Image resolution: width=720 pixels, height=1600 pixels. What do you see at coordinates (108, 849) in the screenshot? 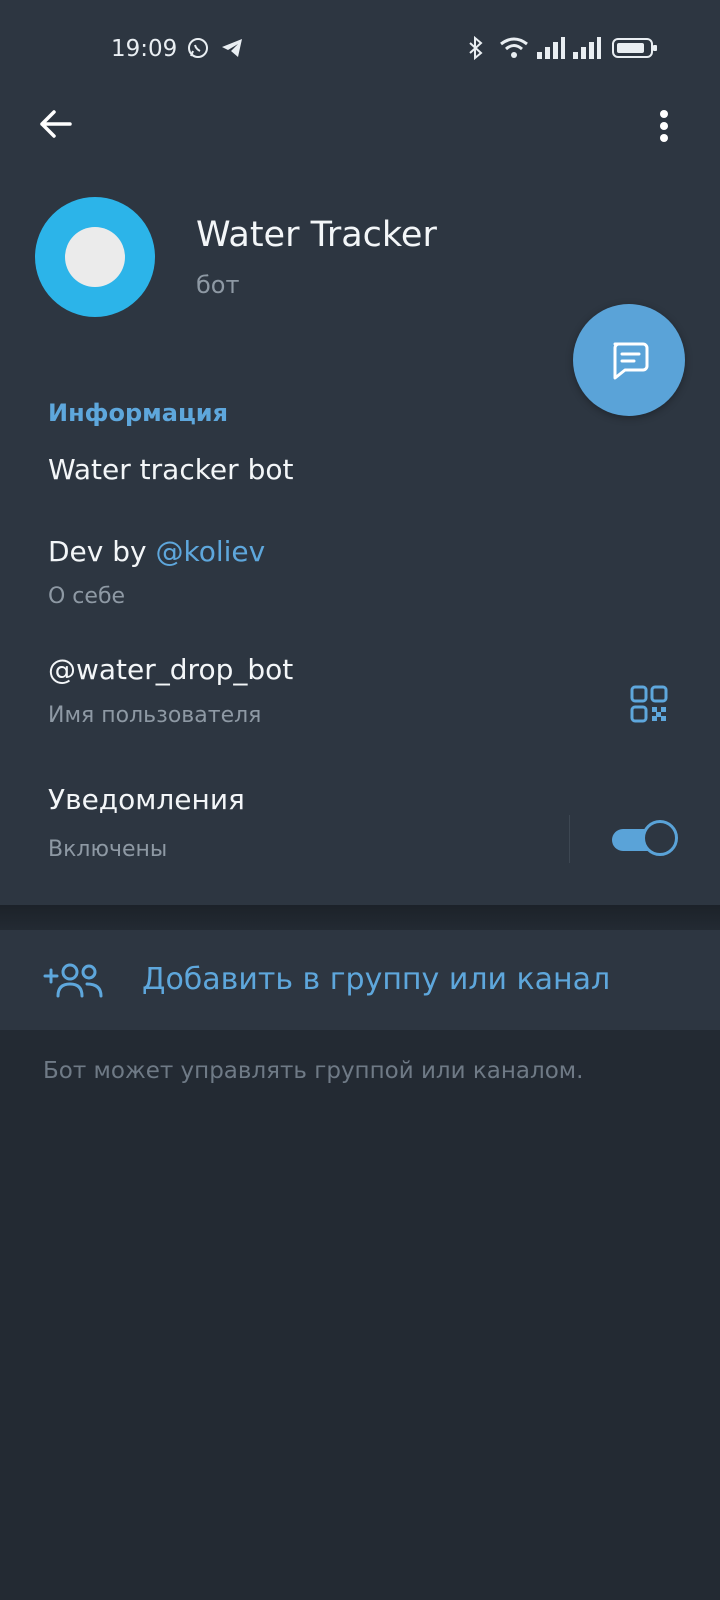
I see `notifications-state: Включены` at bounding box center [108, 849].